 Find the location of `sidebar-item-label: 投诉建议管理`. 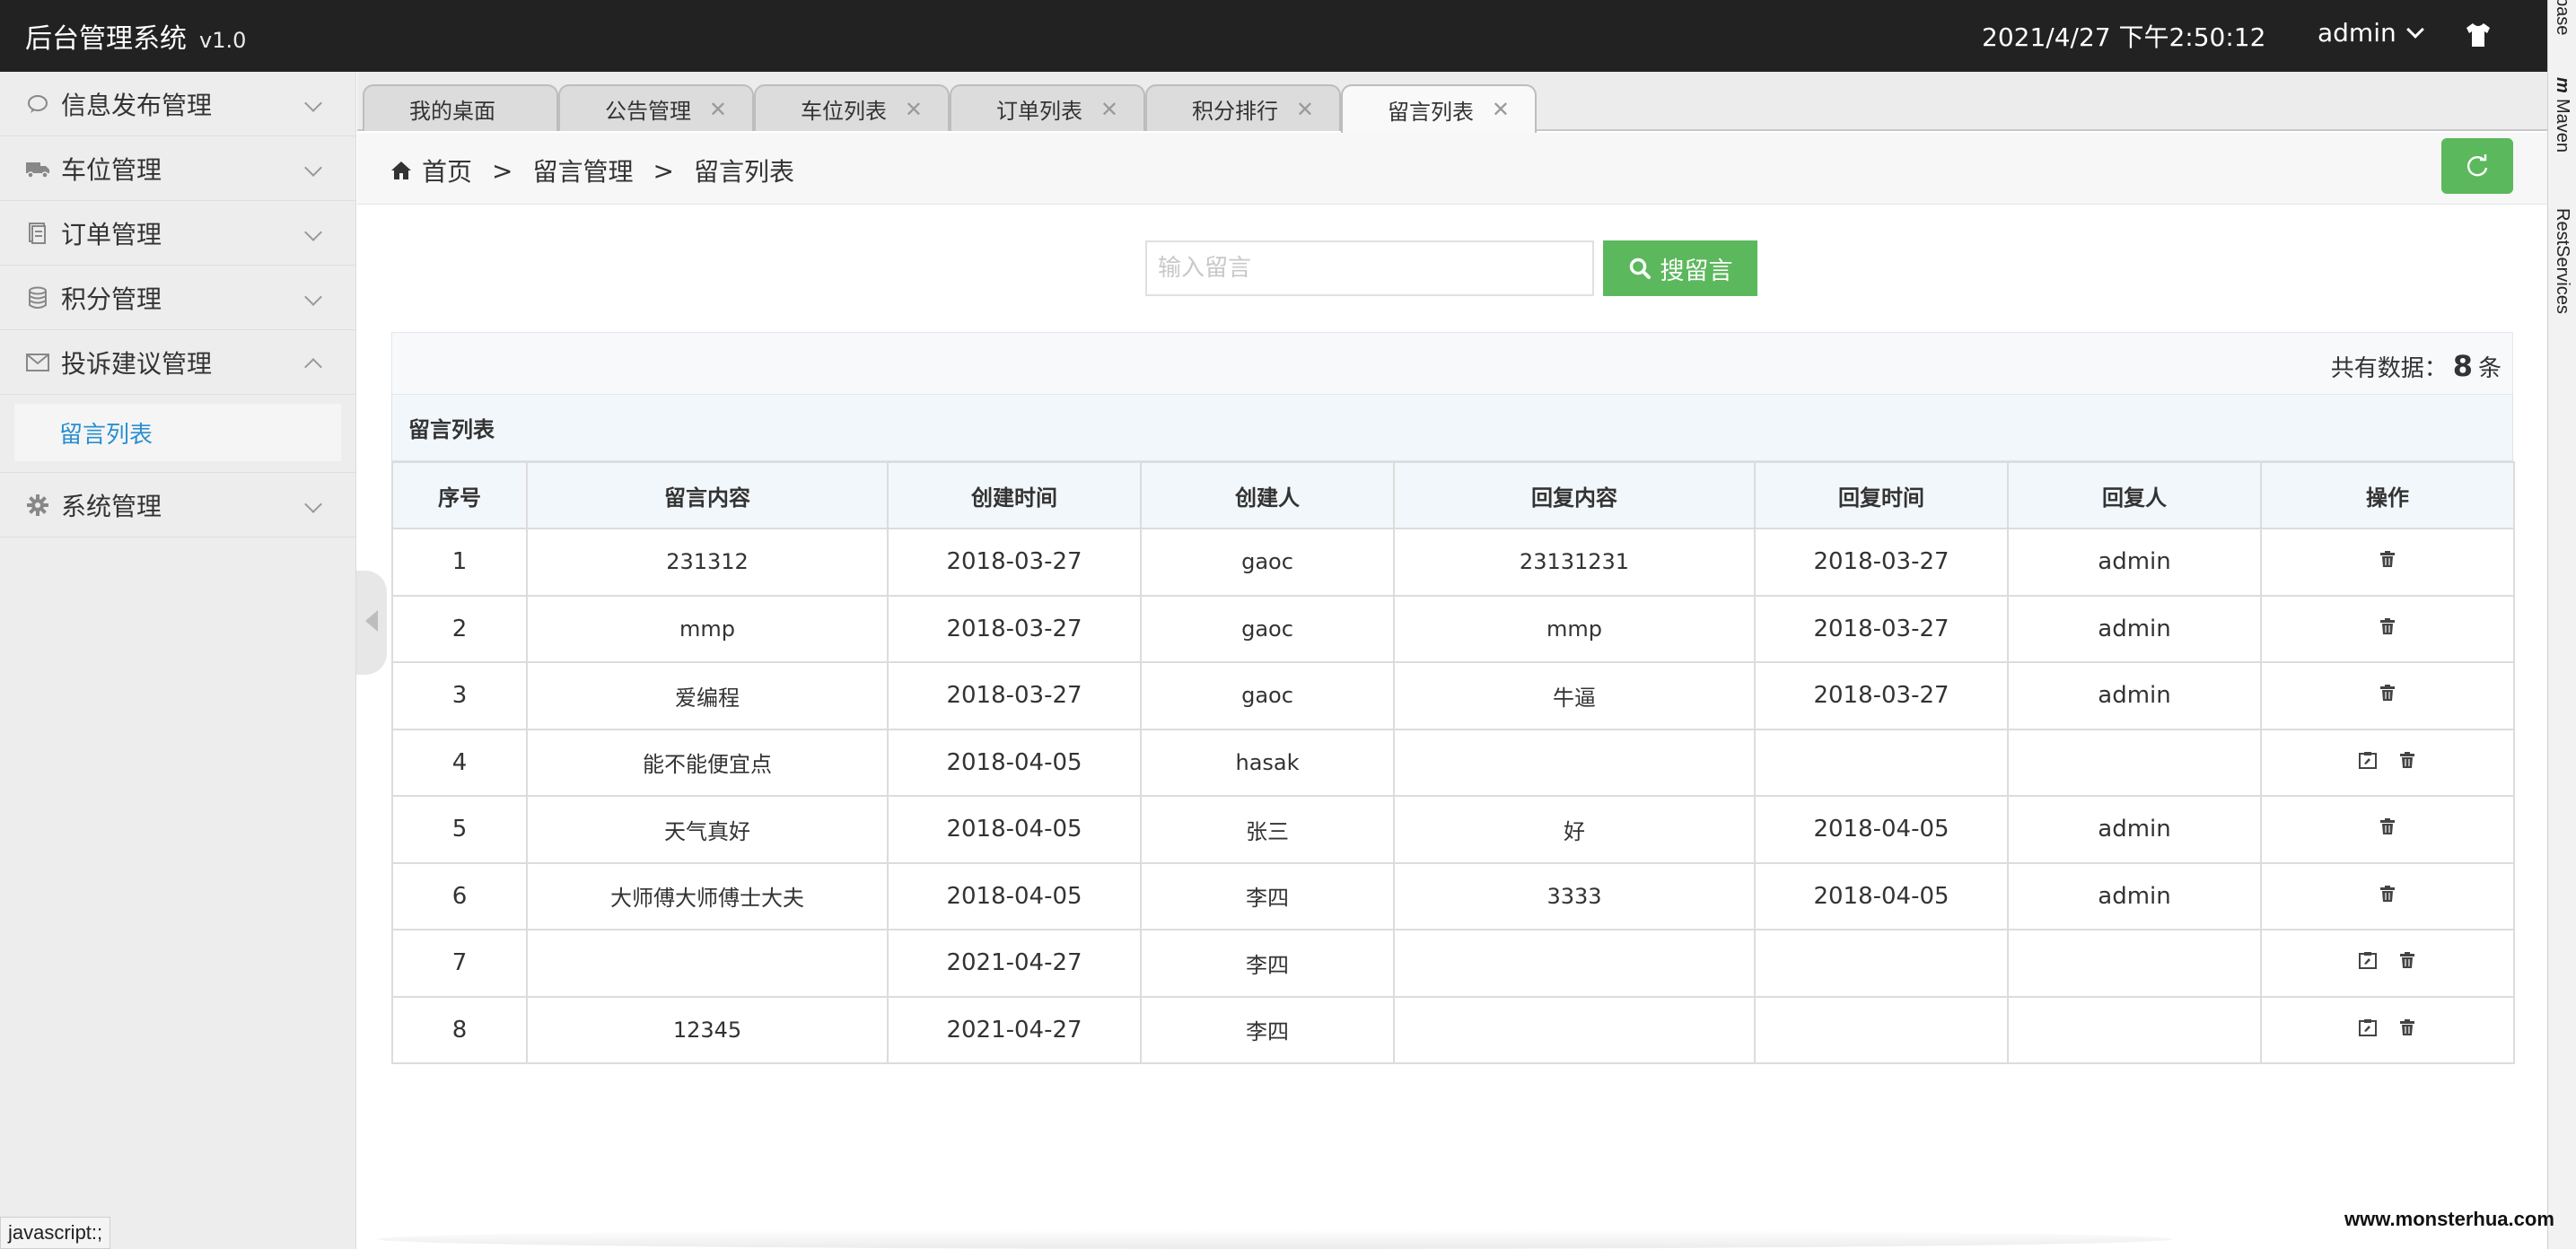

sidebar-item-label: 投诉建议管理 is located at coordinates (137, 363).